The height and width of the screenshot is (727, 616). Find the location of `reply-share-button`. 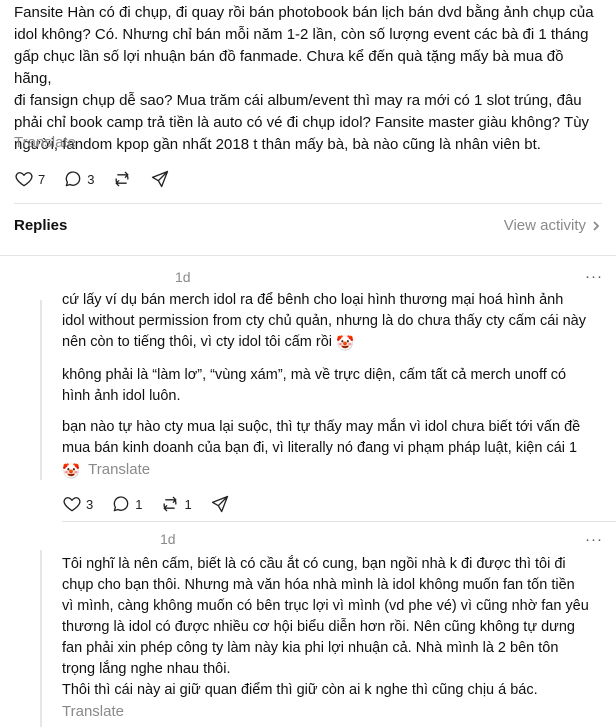

reply-share-button is located at coordinates (220, 504).